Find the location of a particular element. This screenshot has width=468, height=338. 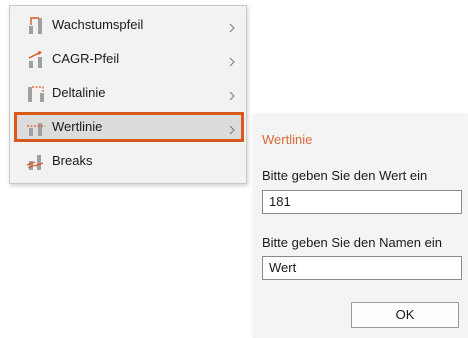

menu-item-breaks: Breaks is located at coordinates (129, 161).